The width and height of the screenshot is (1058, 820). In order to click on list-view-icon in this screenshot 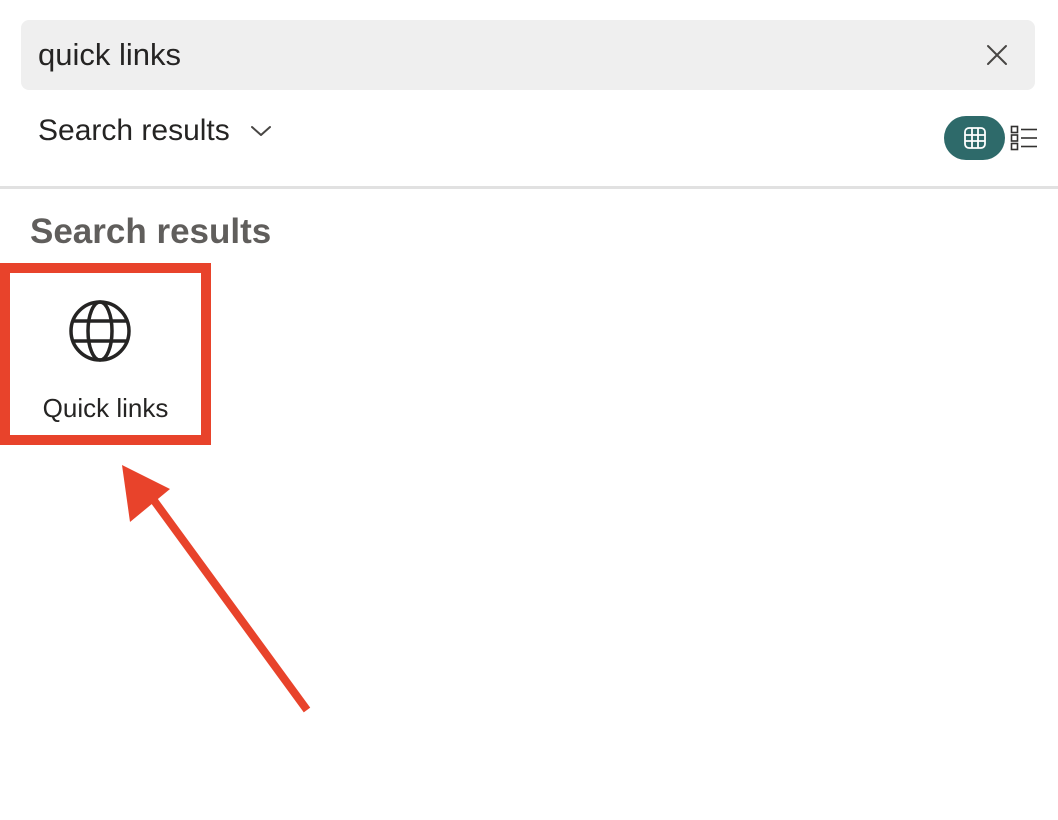, I will do `click(1023, 138)`.